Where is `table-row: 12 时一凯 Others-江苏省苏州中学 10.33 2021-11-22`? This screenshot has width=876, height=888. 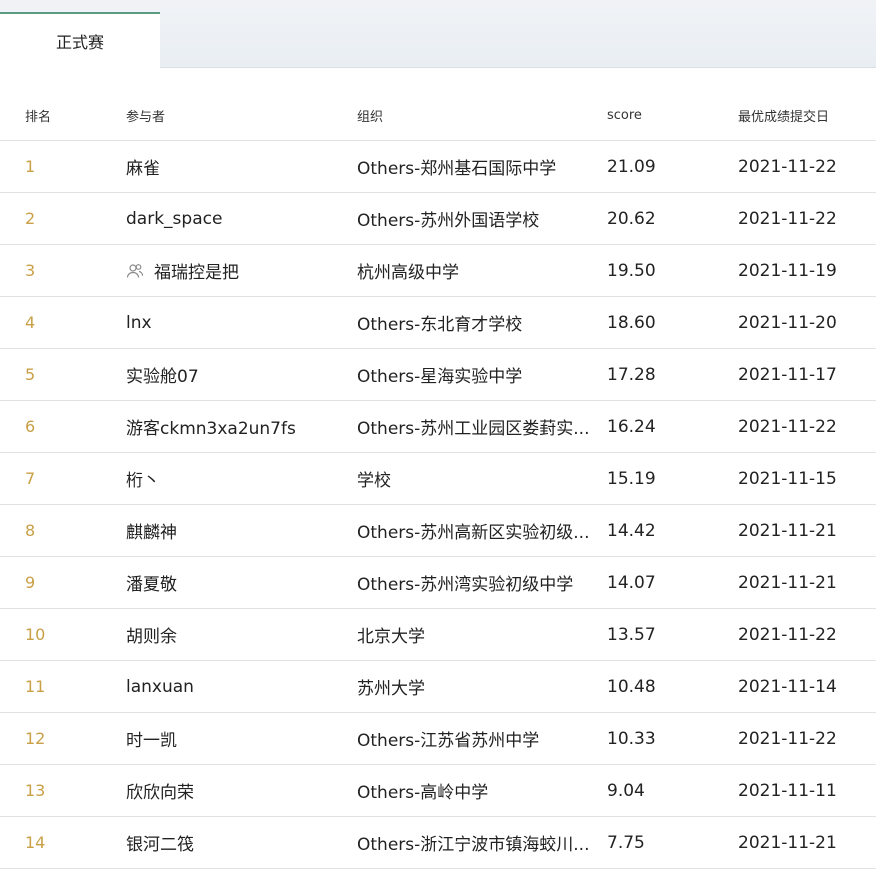
table-row: 12 时一凯 Others-江苏省苏州中学 10.33 2021-11-22 is located at coordinates (438, 739).